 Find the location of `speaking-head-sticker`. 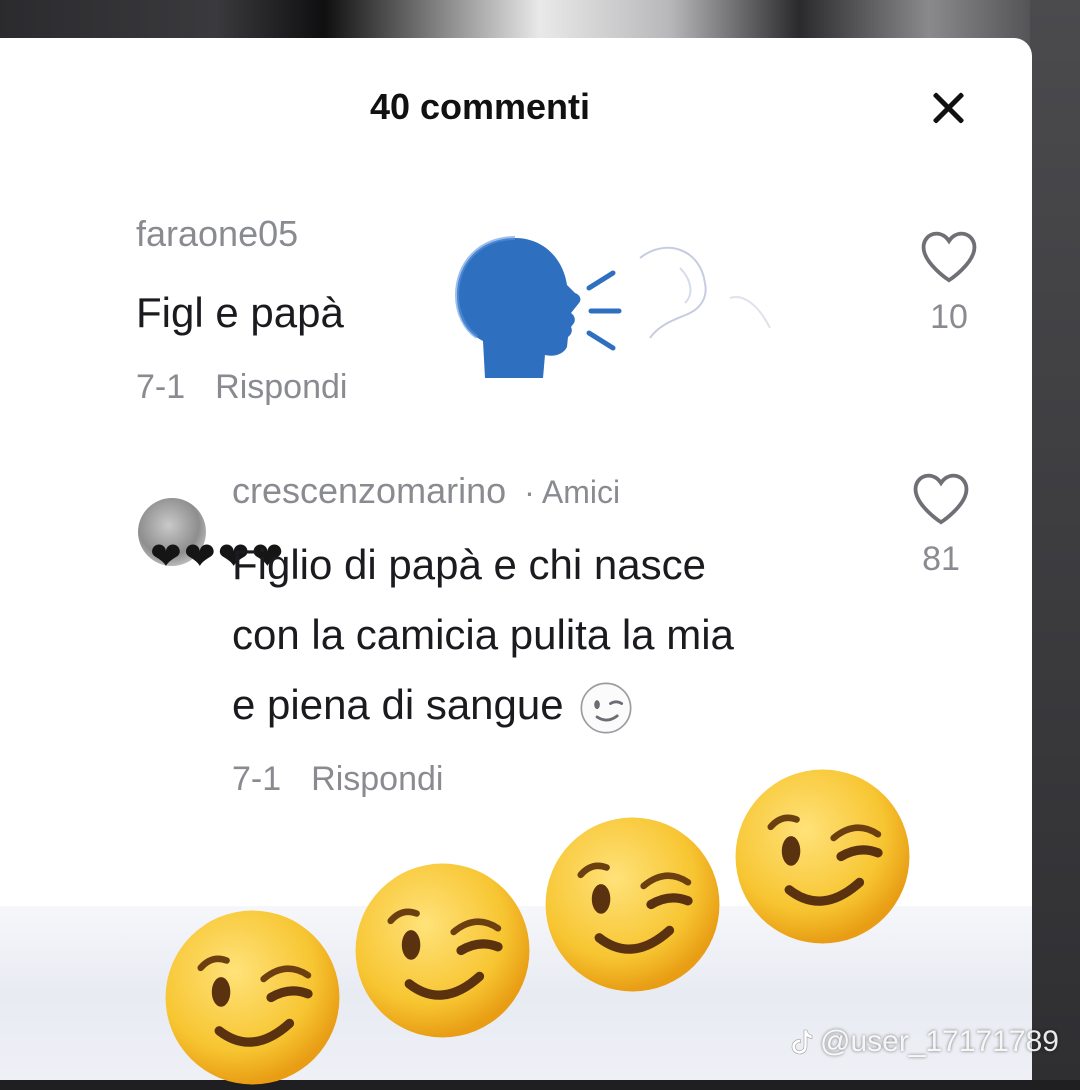

speaking-head-sticker is located at coordinates (538, 307).